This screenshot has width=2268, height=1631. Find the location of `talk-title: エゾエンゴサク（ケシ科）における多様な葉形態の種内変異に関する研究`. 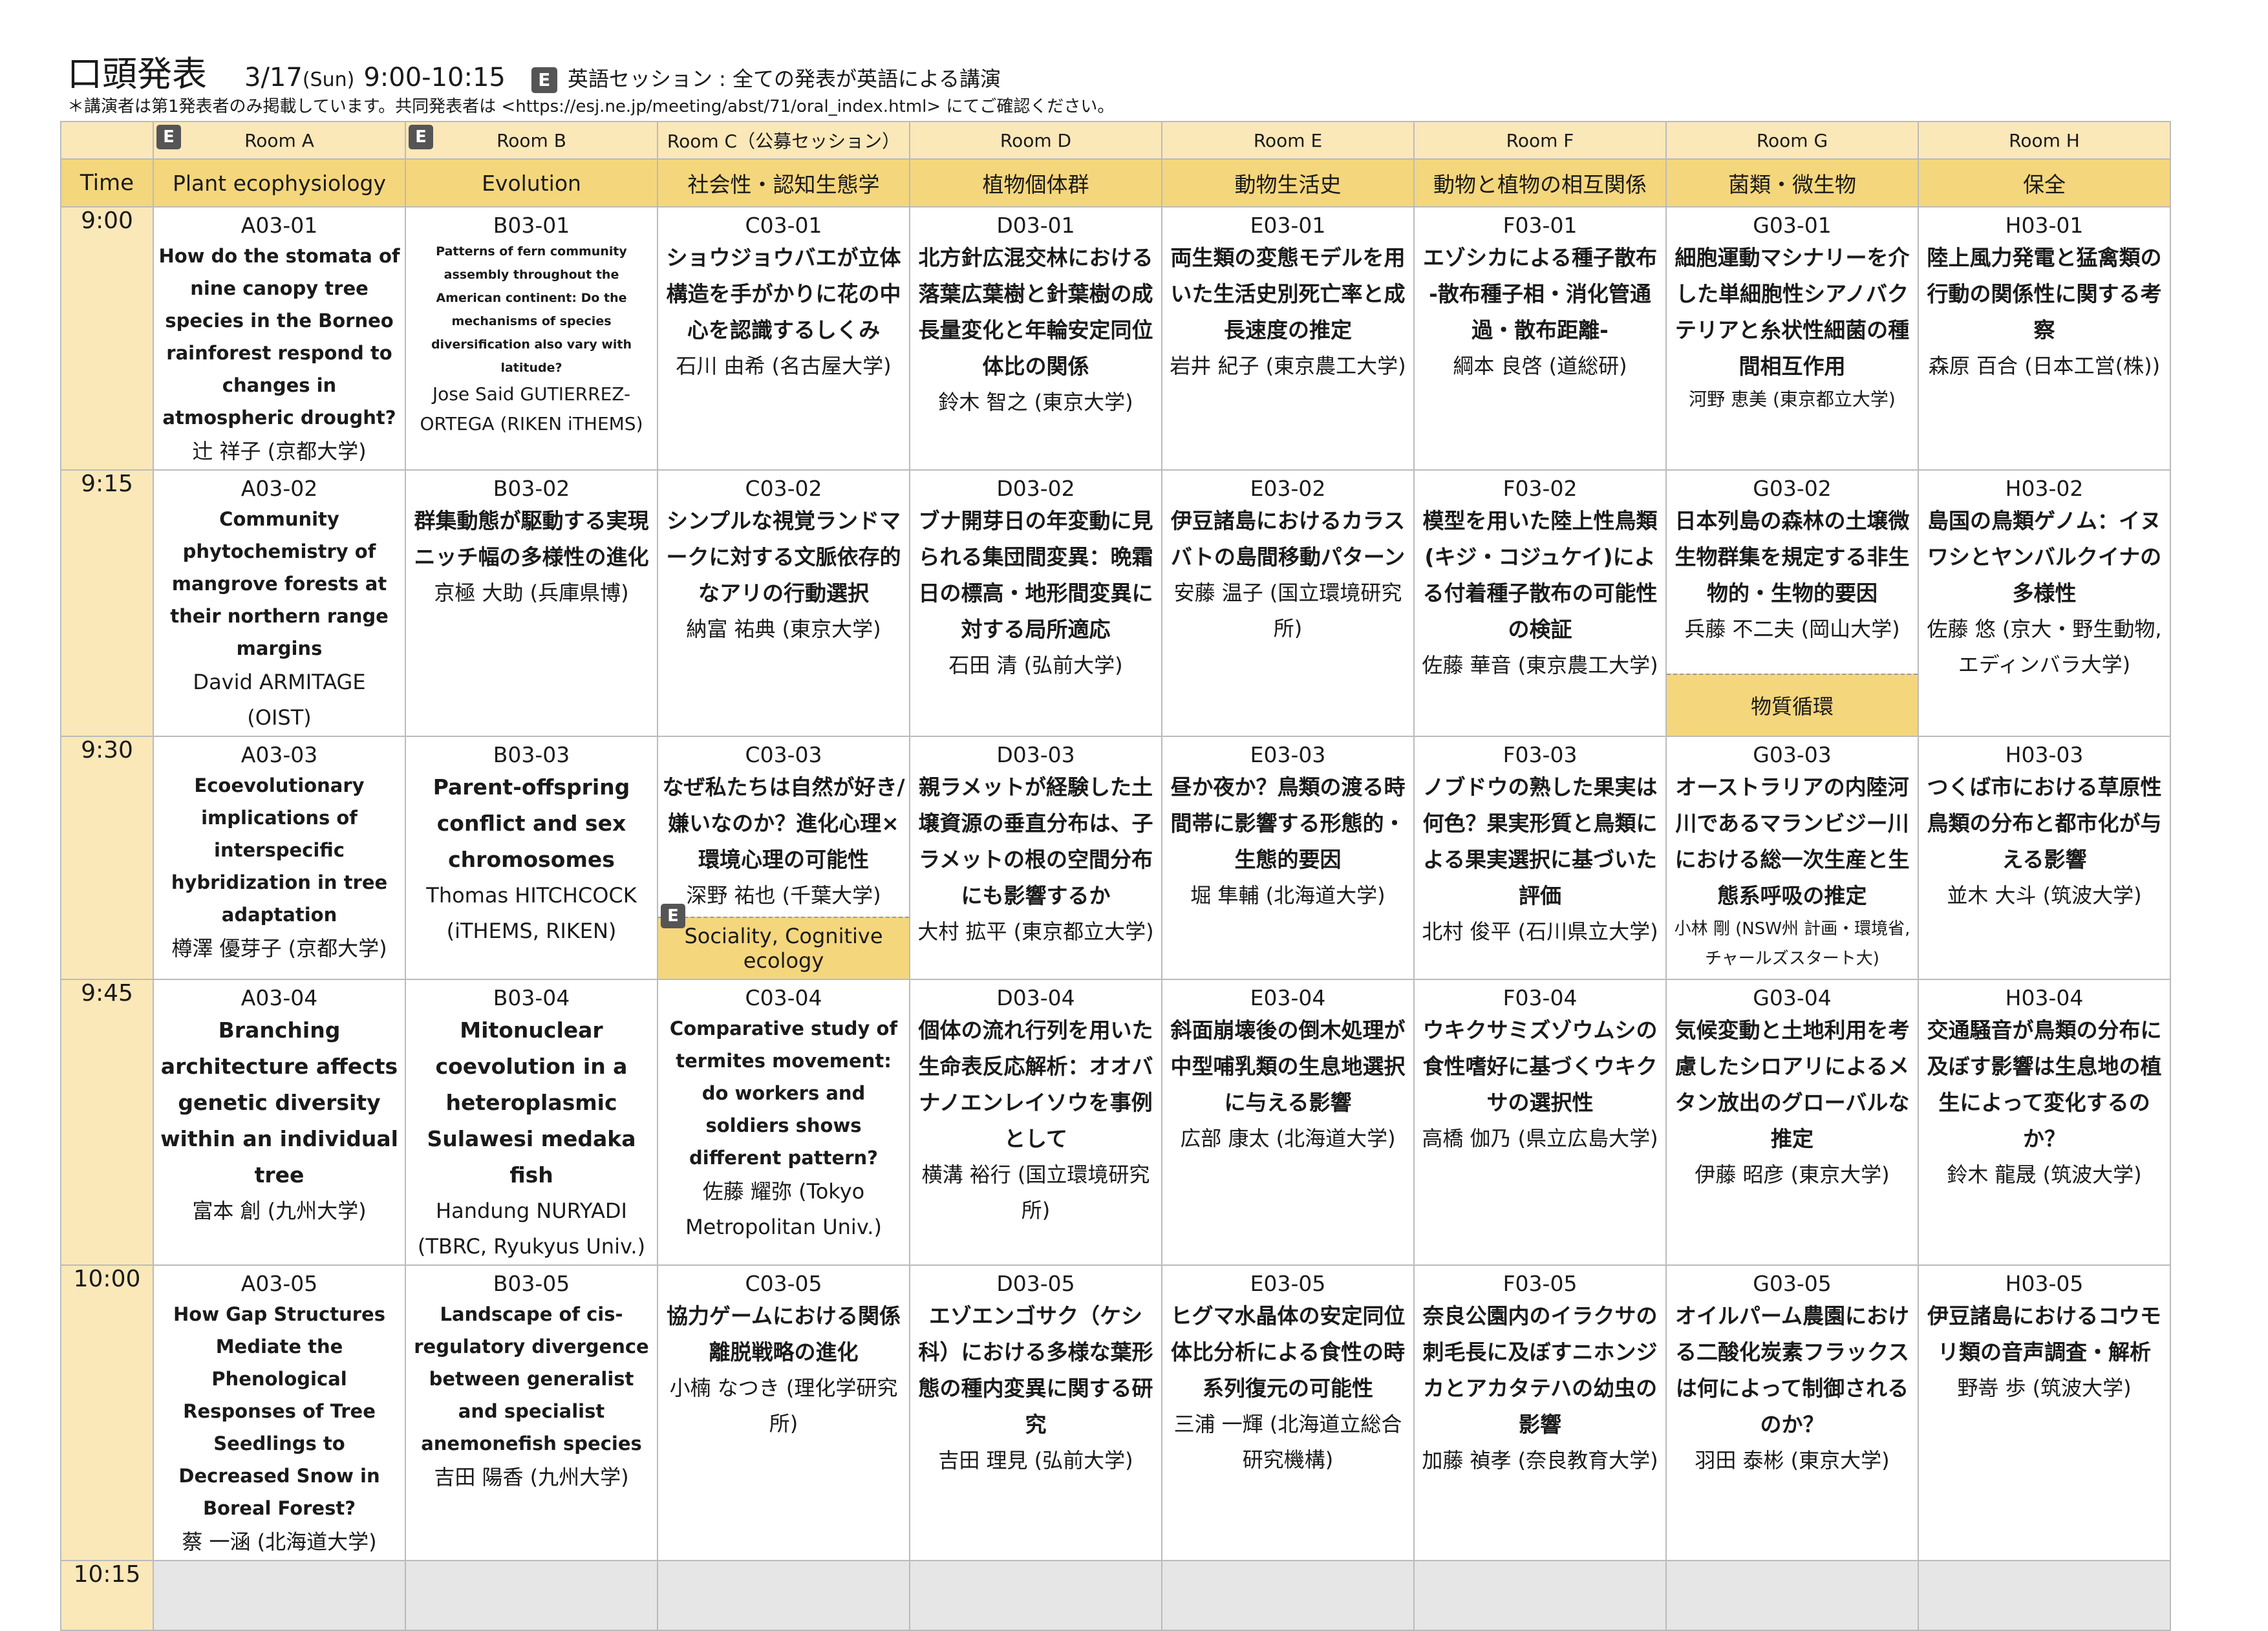

talk-title: エゾエンゴサク（ケシ科）における多様な葉形態の種内変異に関する研究 is located at coordinates (1035, 1370).